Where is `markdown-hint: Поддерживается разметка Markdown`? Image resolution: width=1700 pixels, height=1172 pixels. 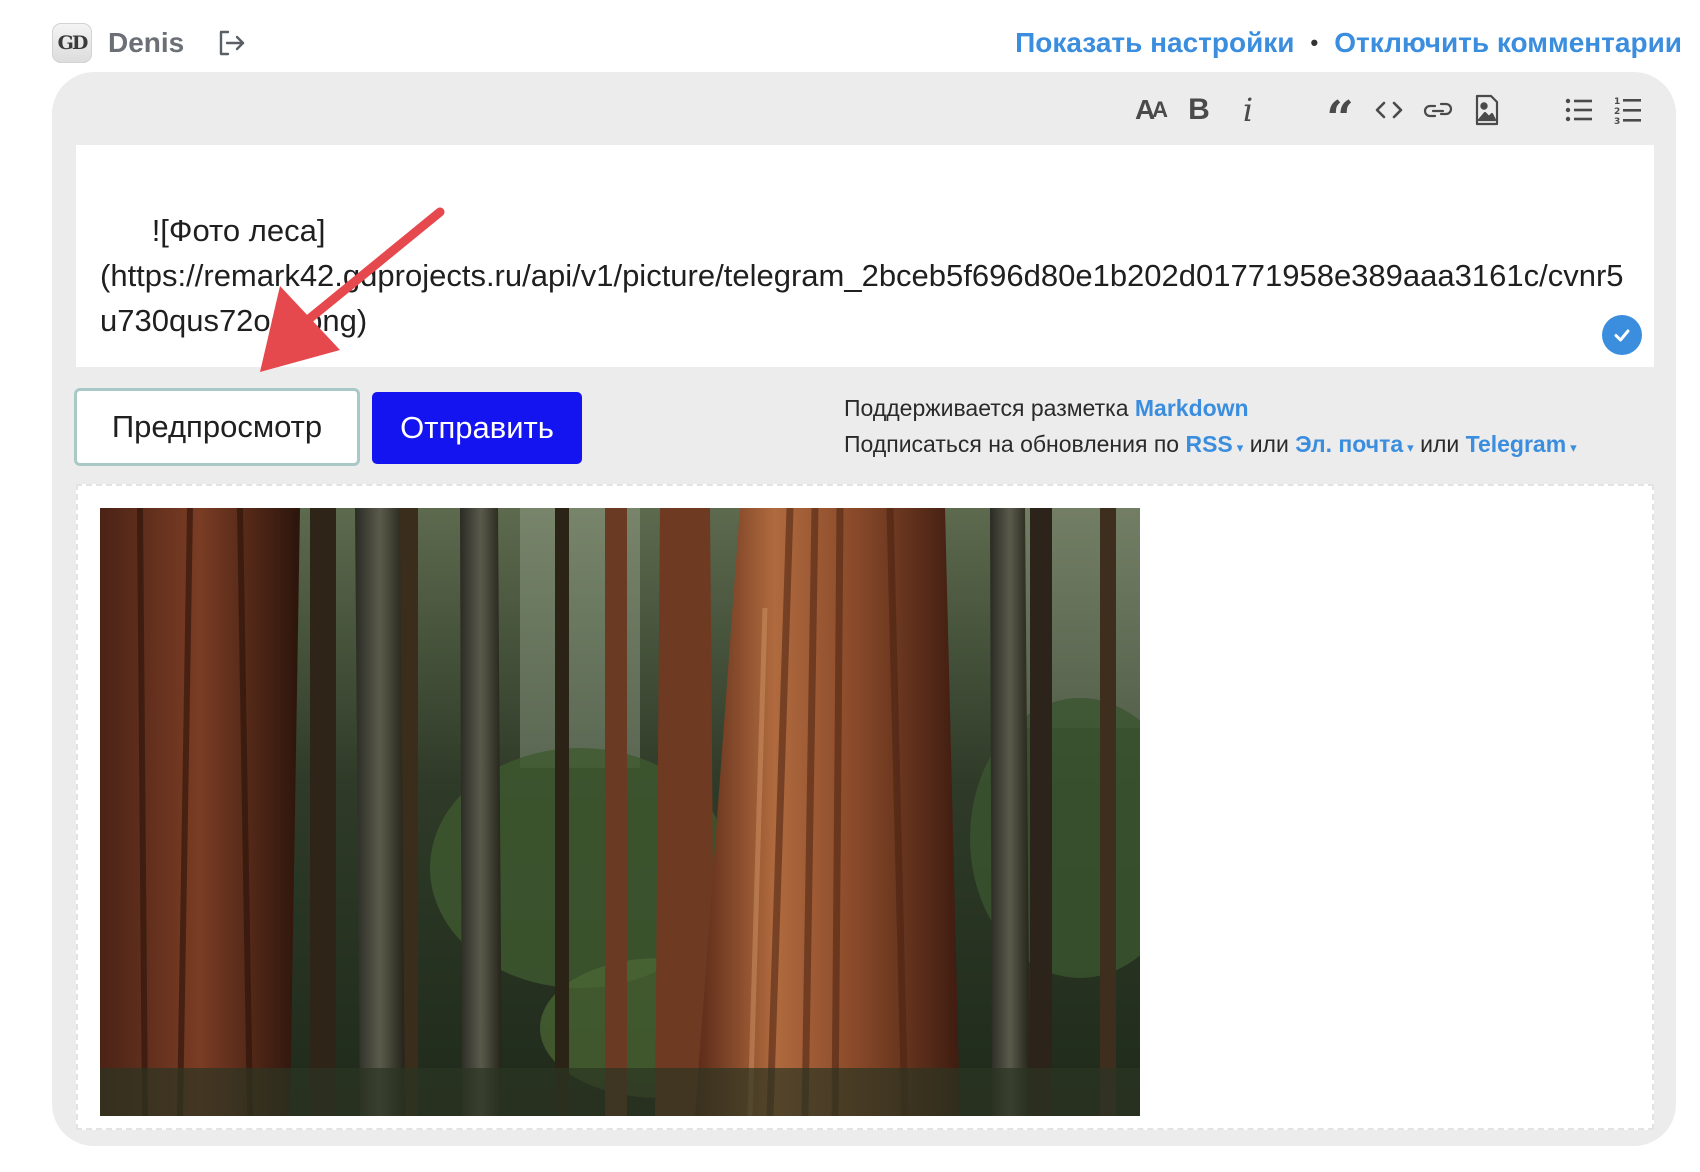
markdown-hint: Поддерживается разметка Markdown is located at coordinates (1254, 408).